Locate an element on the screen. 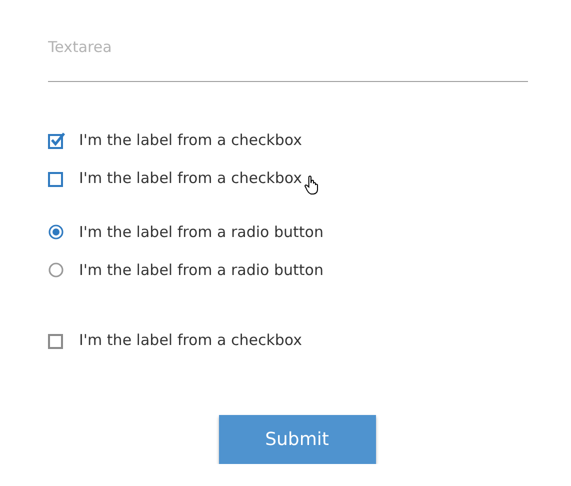 Image resolution: width=571 pixels, height=486 pixels. hand-cursor-icon is located at coordinates (312, 185).